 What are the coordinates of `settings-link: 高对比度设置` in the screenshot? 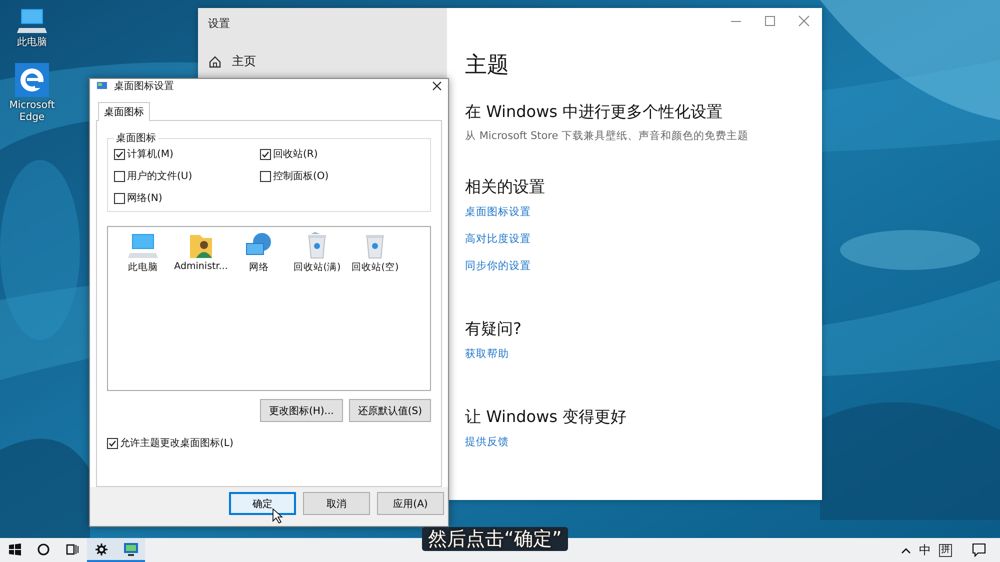 It's located at (498, 239).